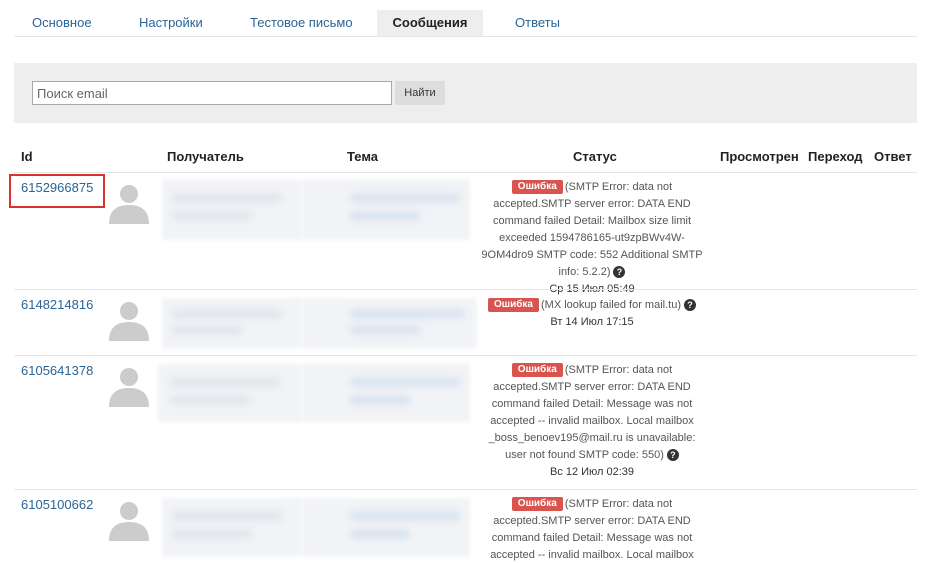 The image size is (929, 563). I want to click on search-input, so click(212, 93).